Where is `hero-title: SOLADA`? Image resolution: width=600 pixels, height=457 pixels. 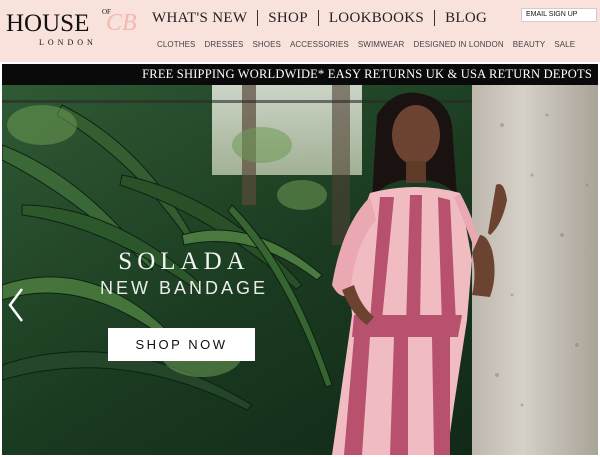
hero-title: SOLADA is located at coordinates (184, 261).